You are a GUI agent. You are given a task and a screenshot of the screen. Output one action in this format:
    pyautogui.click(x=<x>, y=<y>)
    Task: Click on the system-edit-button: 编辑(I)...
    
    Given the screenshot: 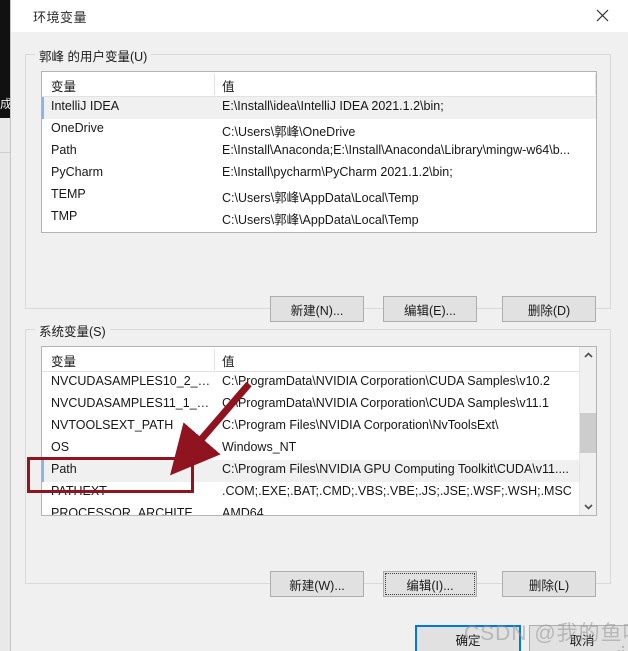 What is the action you would take?
    pyautogui.click(x=430, y=584)
    